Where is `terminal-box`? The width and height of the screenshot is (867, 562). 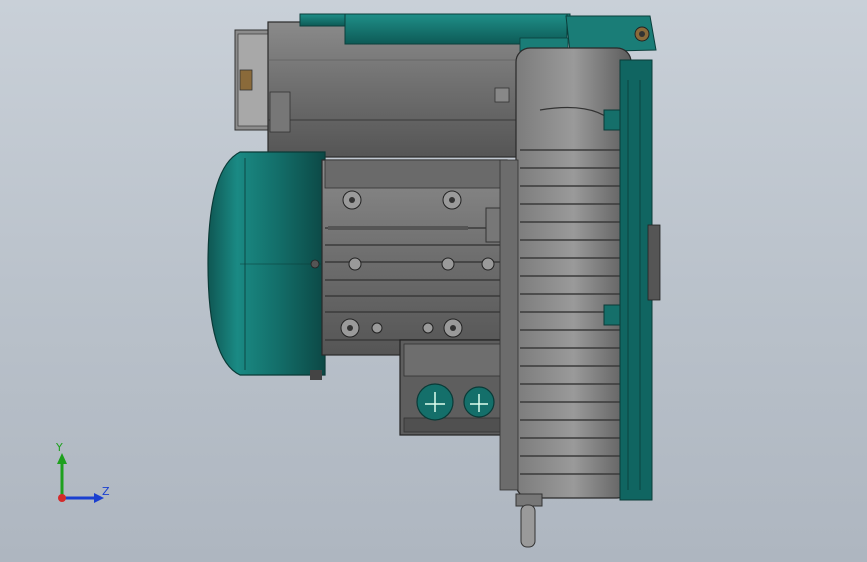
terminal-box is located at coordinates (453, 387).